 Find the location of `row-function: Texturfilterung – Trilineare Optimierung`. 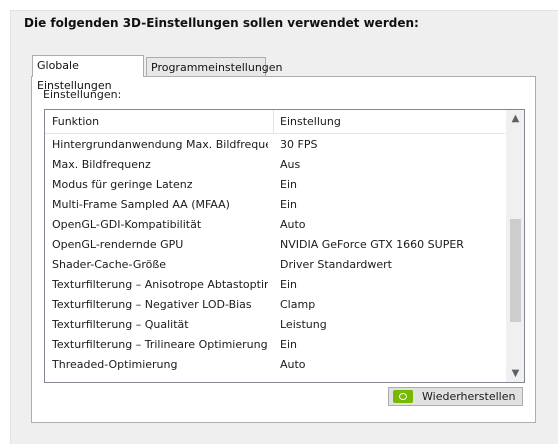

row-function: Texturfilterung – Trilineare Optimierung is located at coordinates (160, 344).